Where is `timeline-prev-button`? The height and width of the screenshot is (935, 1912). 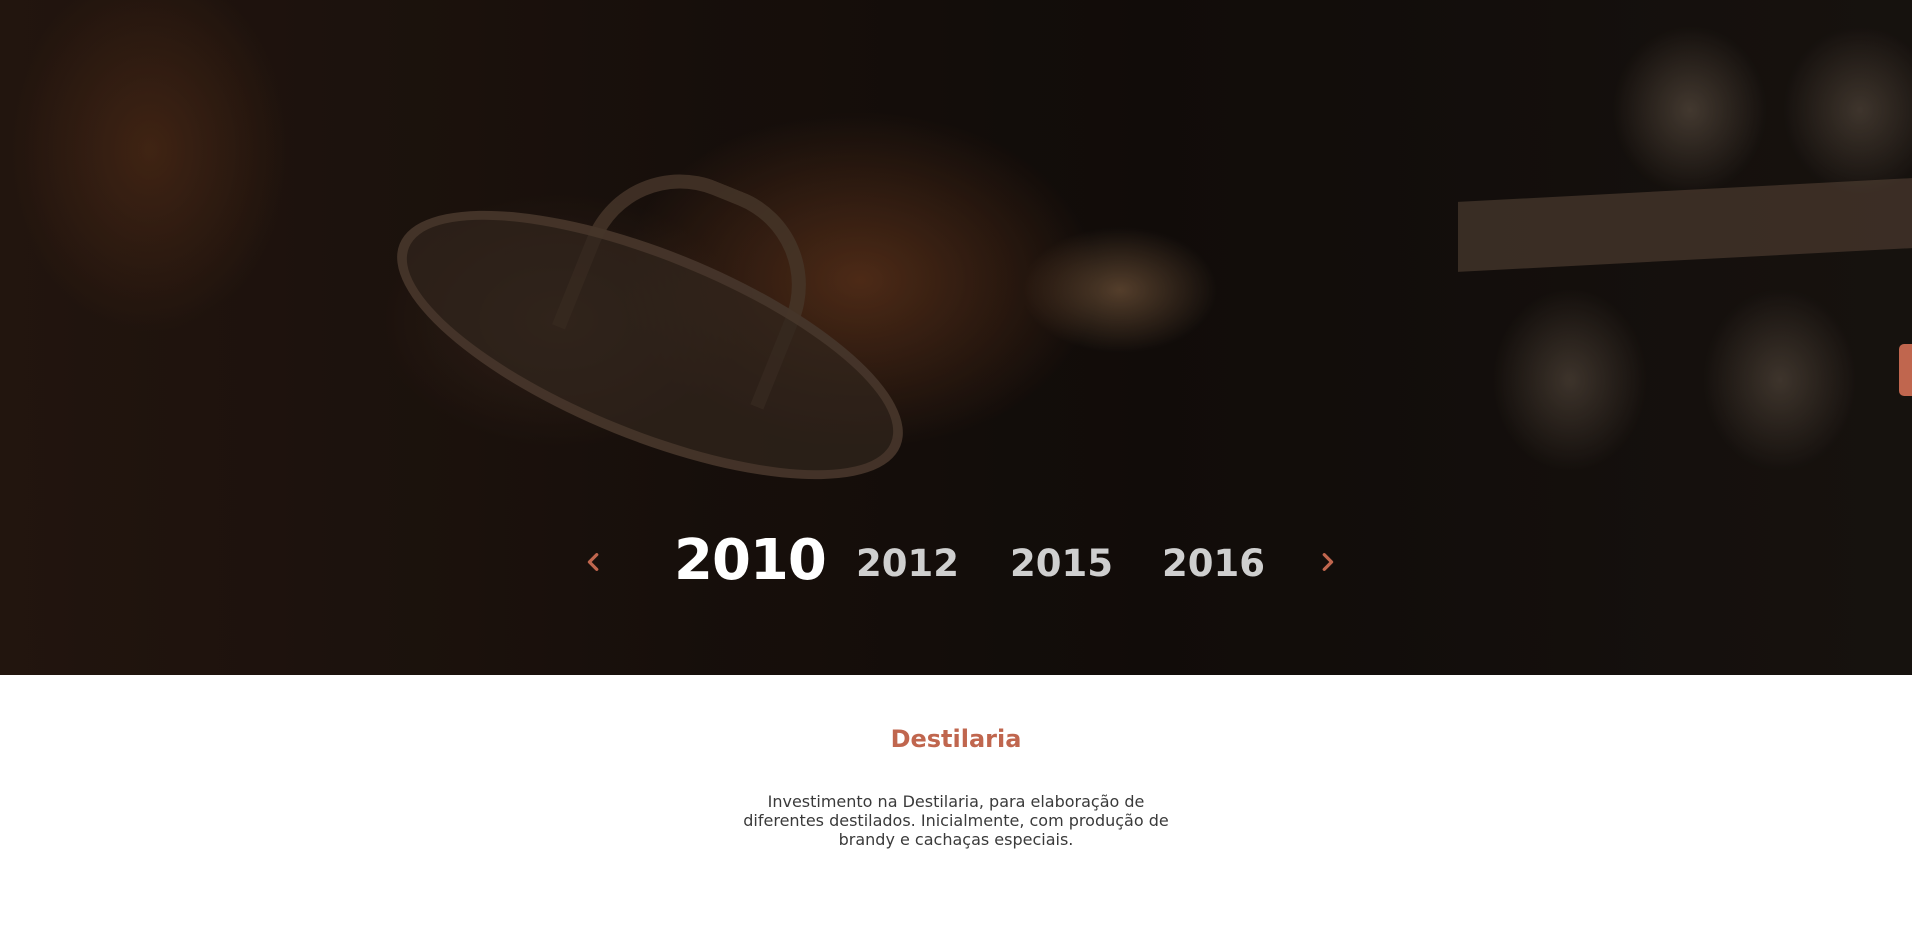
timeline-prev-button is located at coordinates (594, 562).